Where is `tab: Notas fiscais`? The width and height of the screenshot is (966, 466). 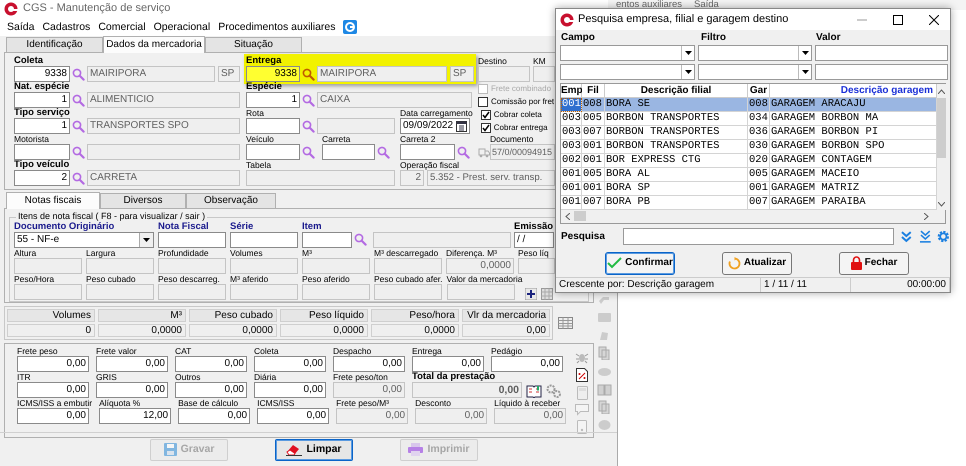 tab: Notas fiscais is located at coordinates (53, 200).